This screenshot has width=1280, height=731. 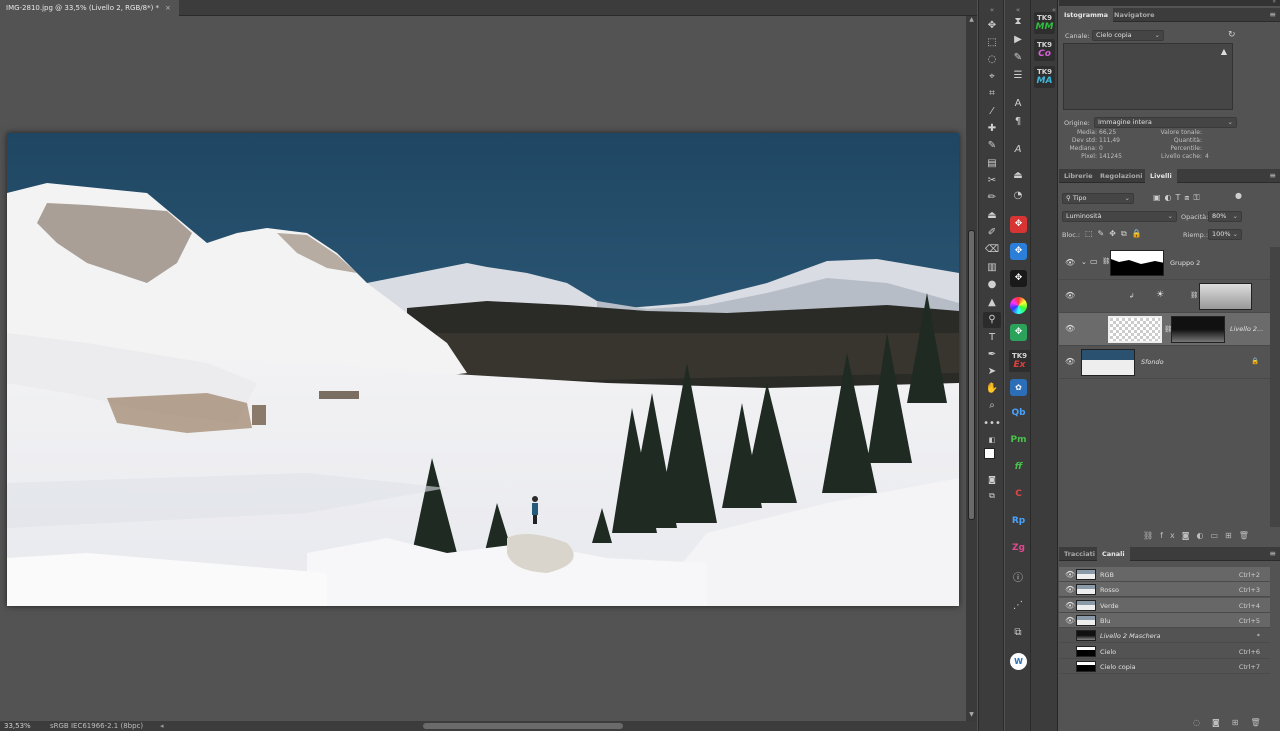 What do you see at coordinates (1044, 50) in the screenshot?
I see `plugin-tk9-co-icon: TK9 Co` at bounding box center [1044, 50].